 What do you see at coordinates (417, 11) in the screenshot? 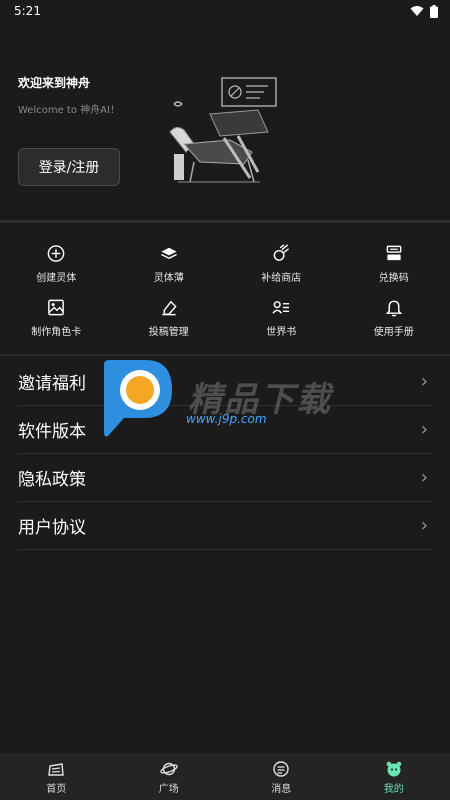
I see `wifi-icon` at bounding box center [417, 11].